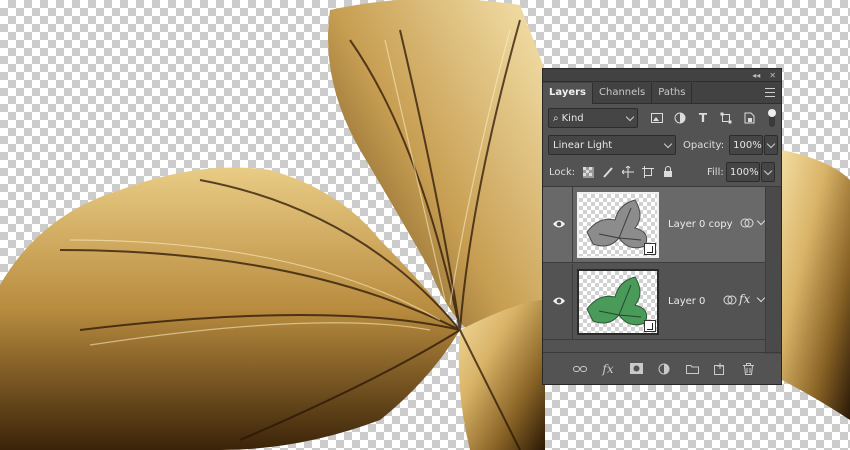 The image size is (850, 450). I want to click on panel-menu-icon, so click(770, 92).